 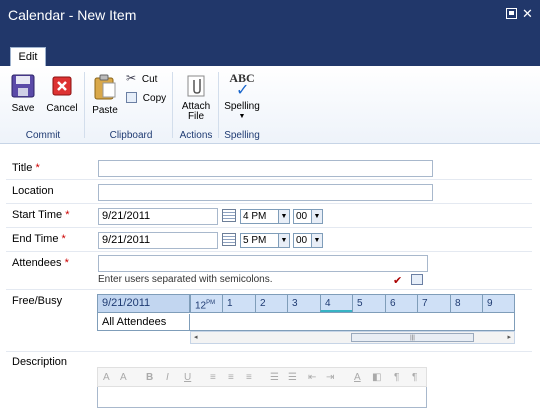 I want to click on align-center-icon: ≡, so click(x=231, y=377).